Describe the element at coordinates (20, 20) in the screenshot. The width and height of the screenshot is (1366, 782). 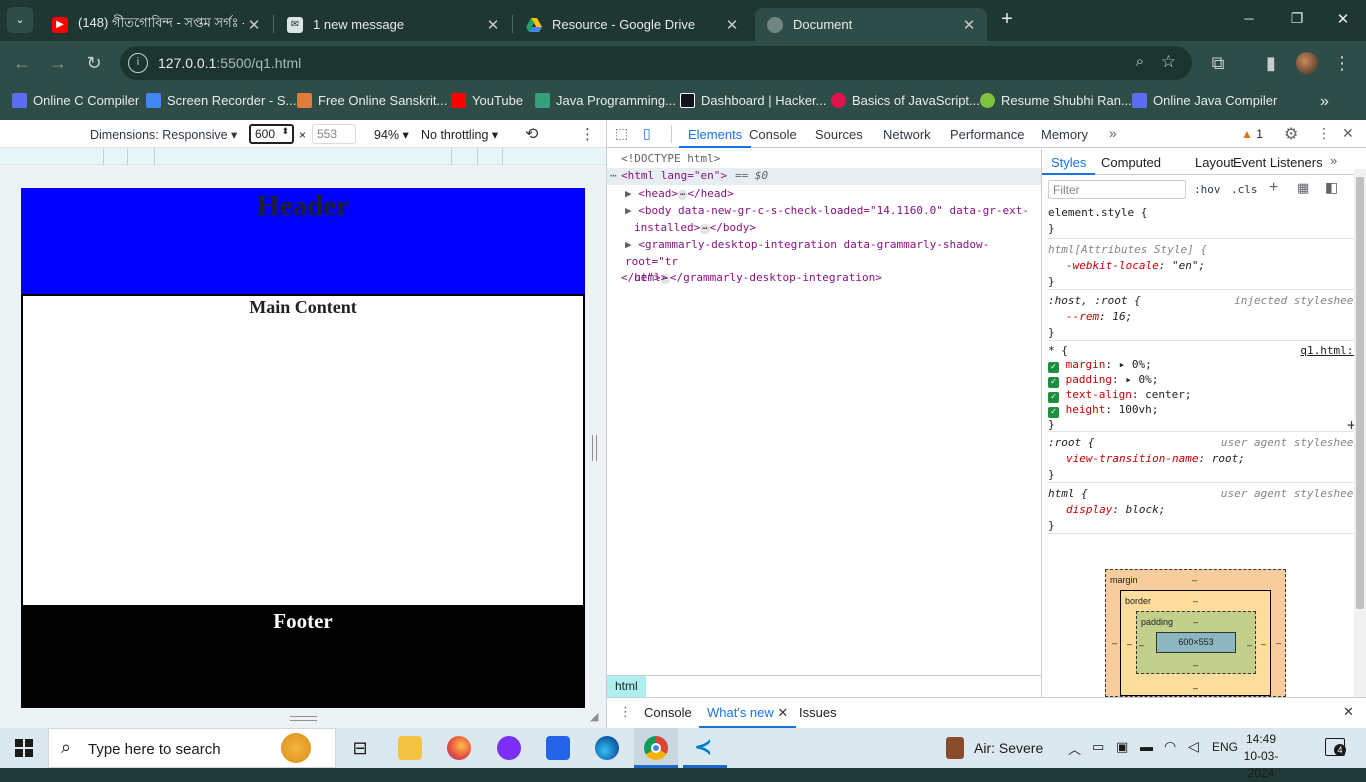
I see `tab-search-button: ⌄` at that location.